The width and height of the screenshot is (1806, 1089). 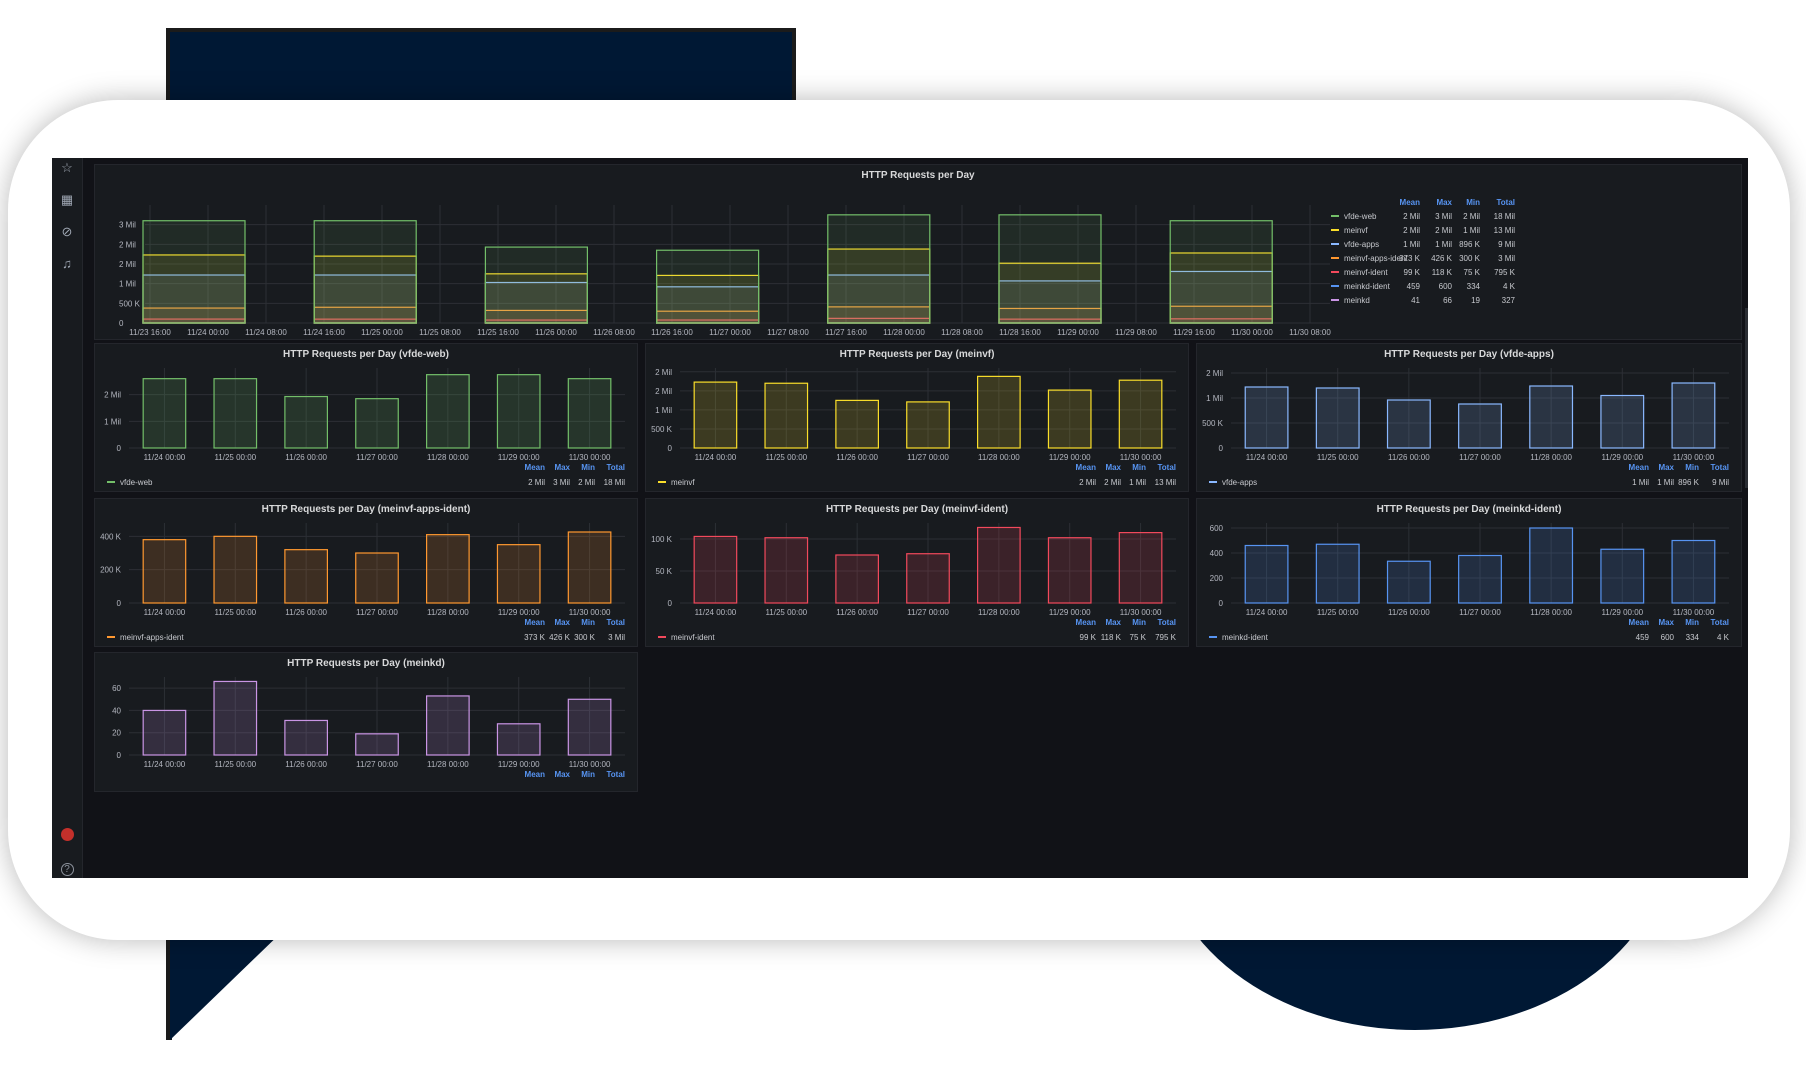 I want to click on legend-series-name: meinvf-apps-ident, so click(x=152, y=637).